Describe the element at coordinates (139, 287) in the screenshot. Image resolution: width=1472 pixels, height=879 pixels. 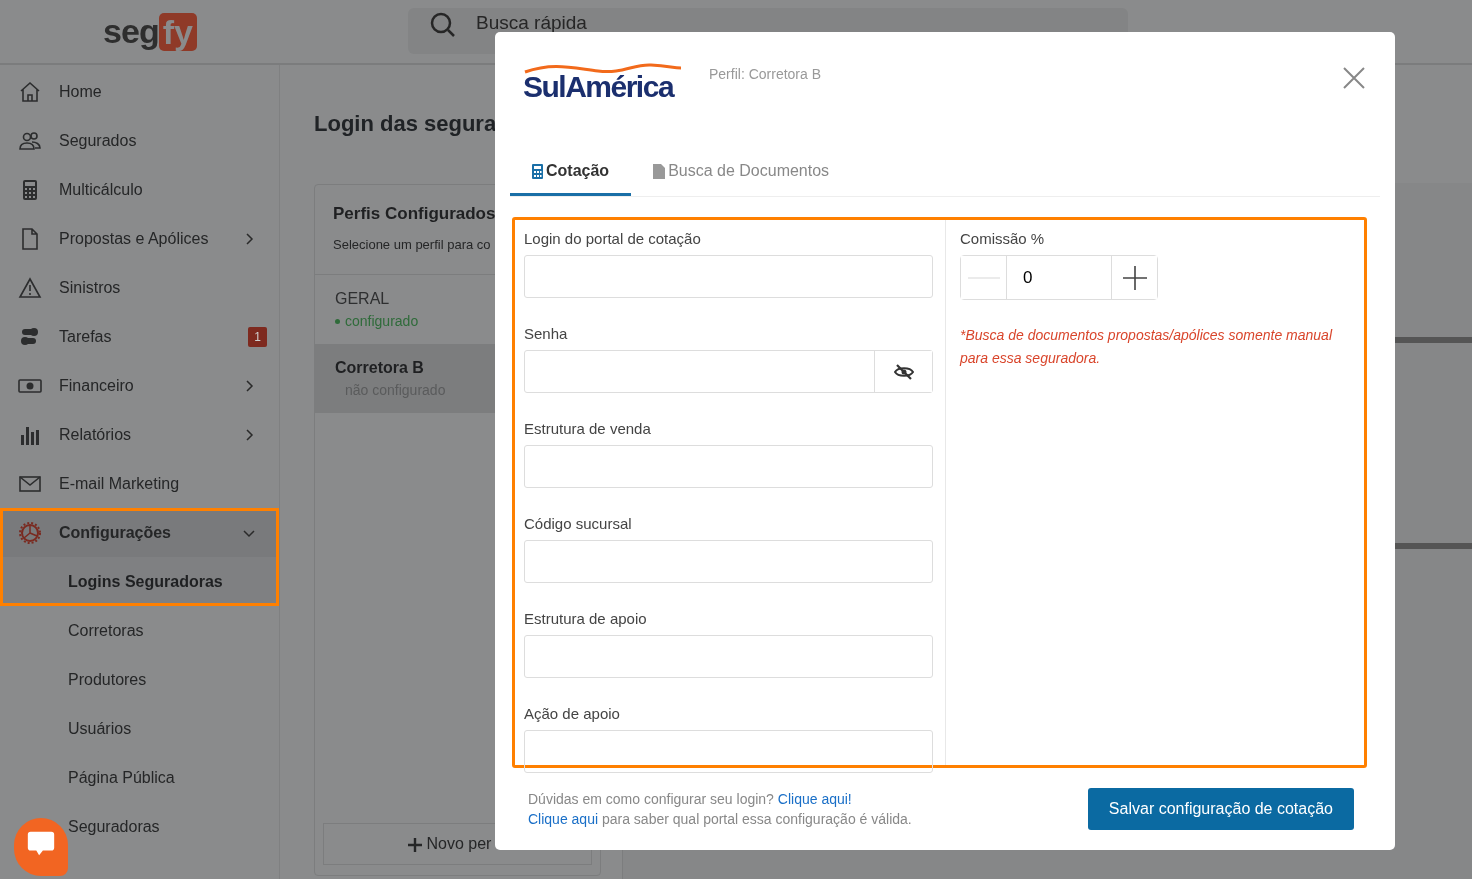
I see `sidebar-item: Sinistros` at that location.